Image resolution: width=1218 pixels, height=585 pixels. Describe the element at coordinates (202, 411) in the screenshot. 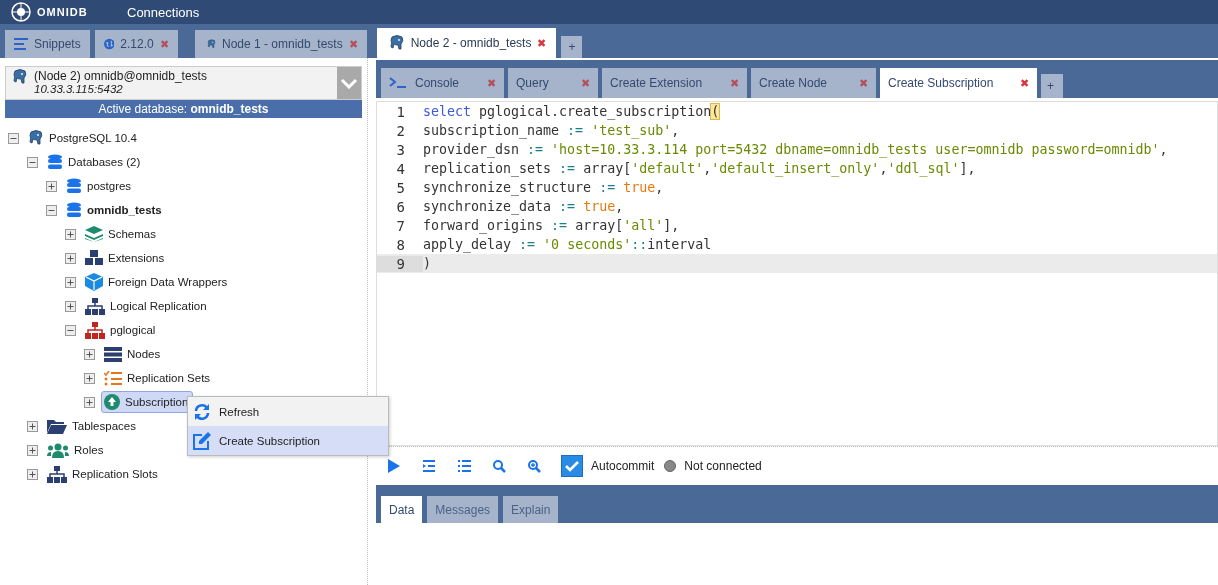

I see `refresh-icon` at that location.